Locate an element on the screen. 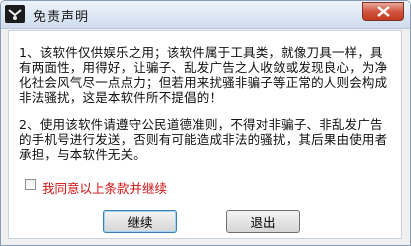 The width and height of the screenshot is (411, 246). window-title: 免责声明 is located at coordinates (61, 17).